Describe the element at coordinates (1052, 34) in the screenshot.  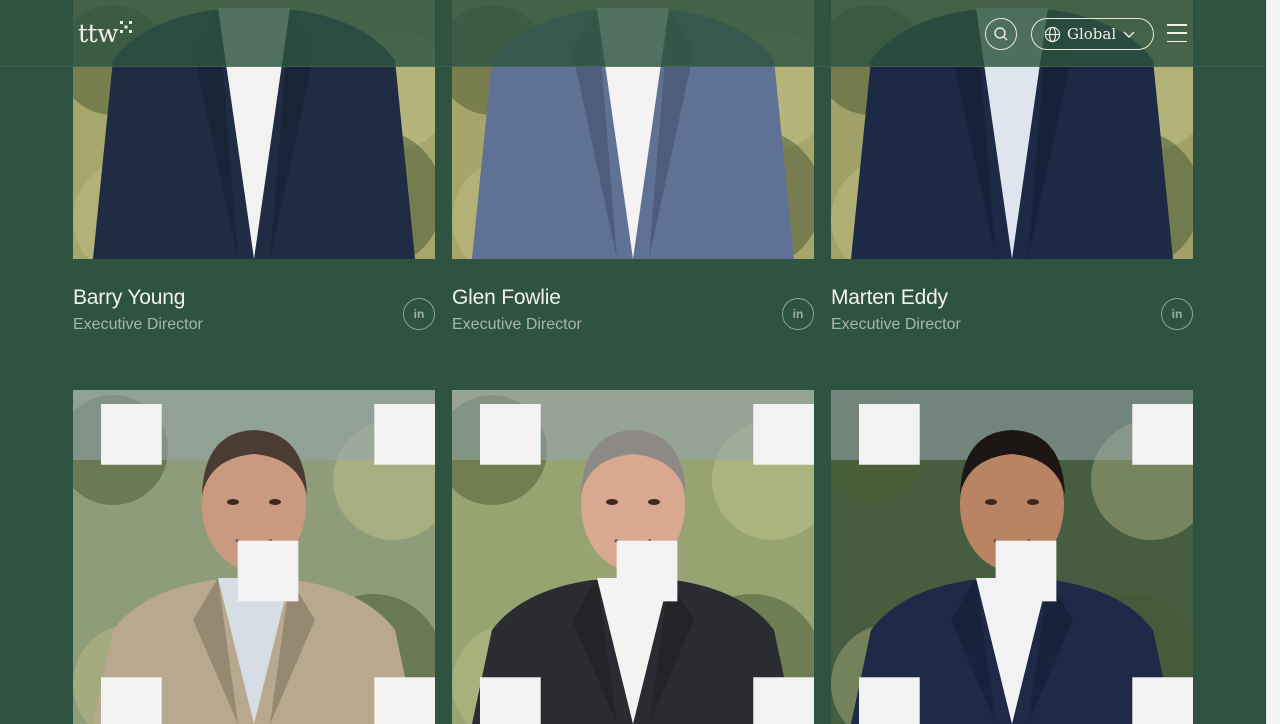
I see `globe-icon` at that location.